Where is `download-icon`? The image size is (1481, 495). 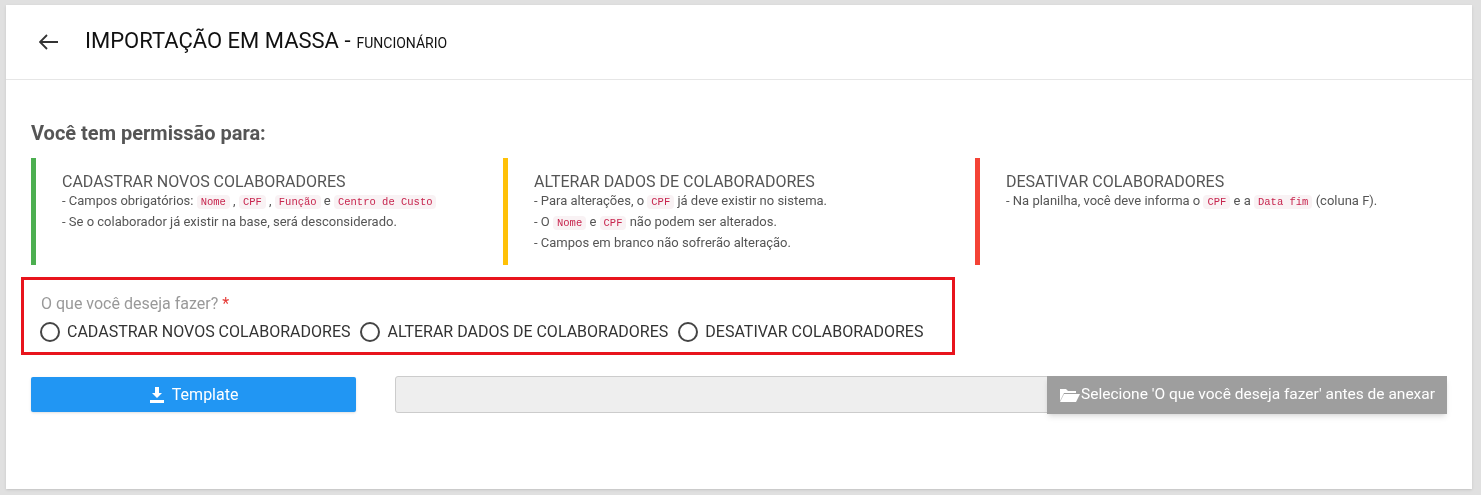
download-icon is located at coordinates (156, 394).